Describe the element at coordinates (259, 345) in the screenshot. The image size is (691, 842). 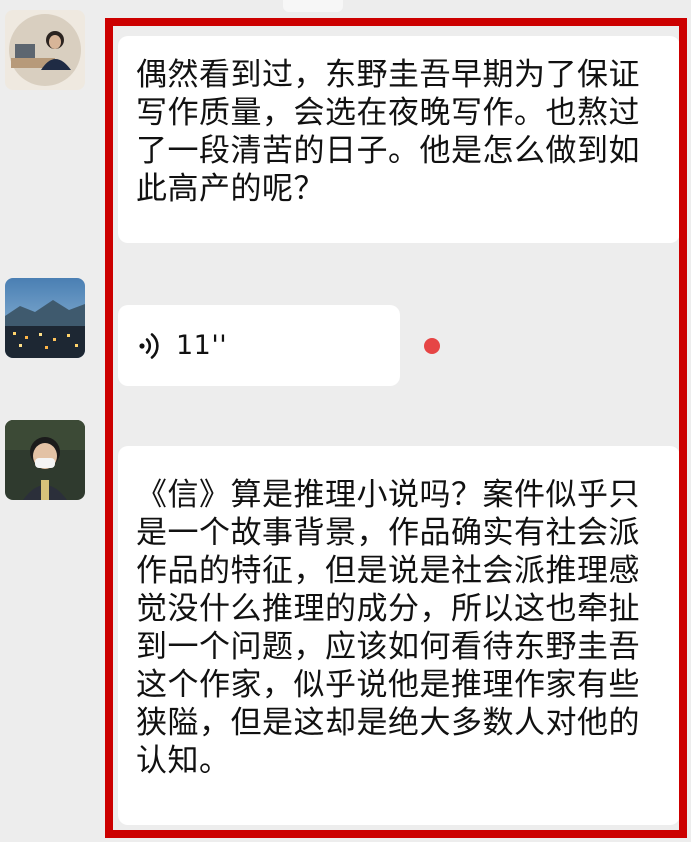
I see `voice-message-bubble: 11''` at that location.